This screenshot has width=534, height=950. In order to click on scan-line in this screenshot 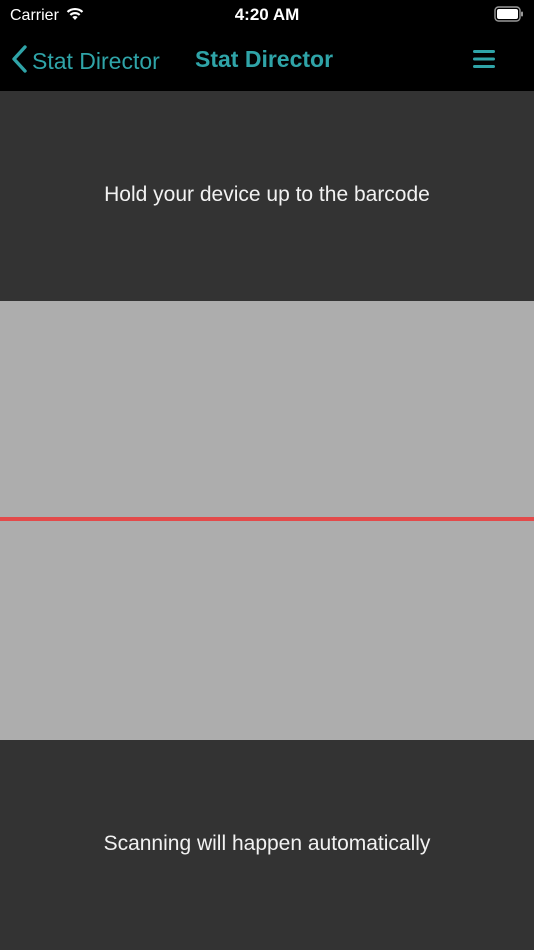, I will do `click(267, 519)`.